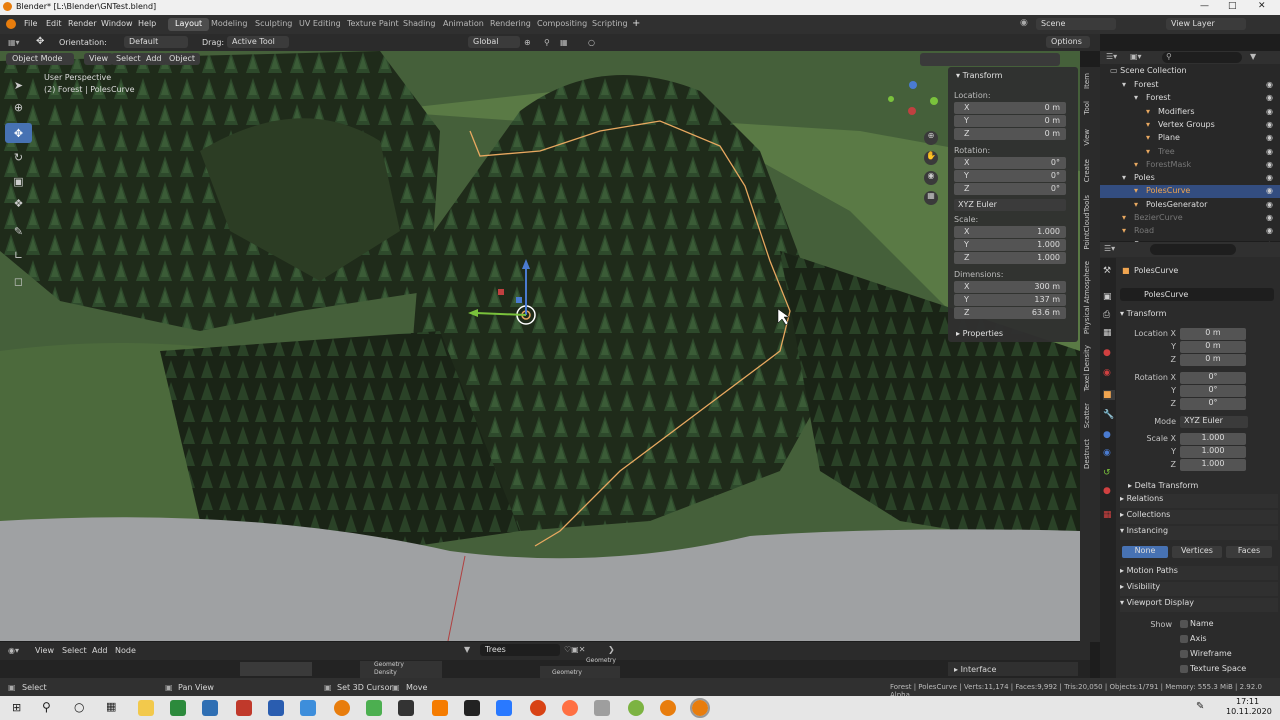 The width and height of the screenshot is (1280, 720). Describe the element at coordinates (18, 133) in the screenshot. I see `move-tool-icon: ✥` at that location.